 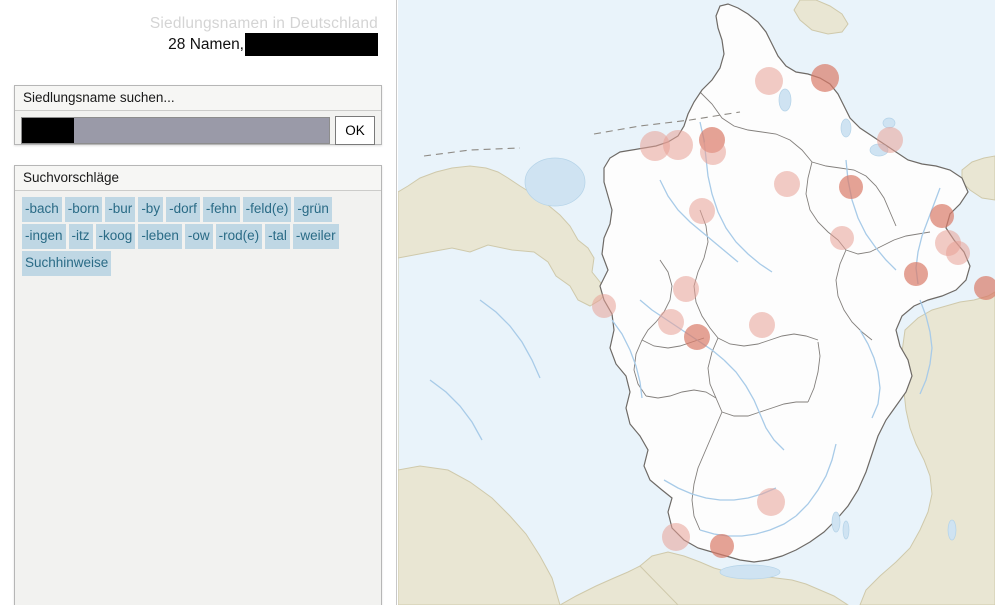 What do you see at coordinates (198, 178) in the screenshot?
I see `suggestions-panel-label: Suchvorschläge` at bounding box center [198, 178].